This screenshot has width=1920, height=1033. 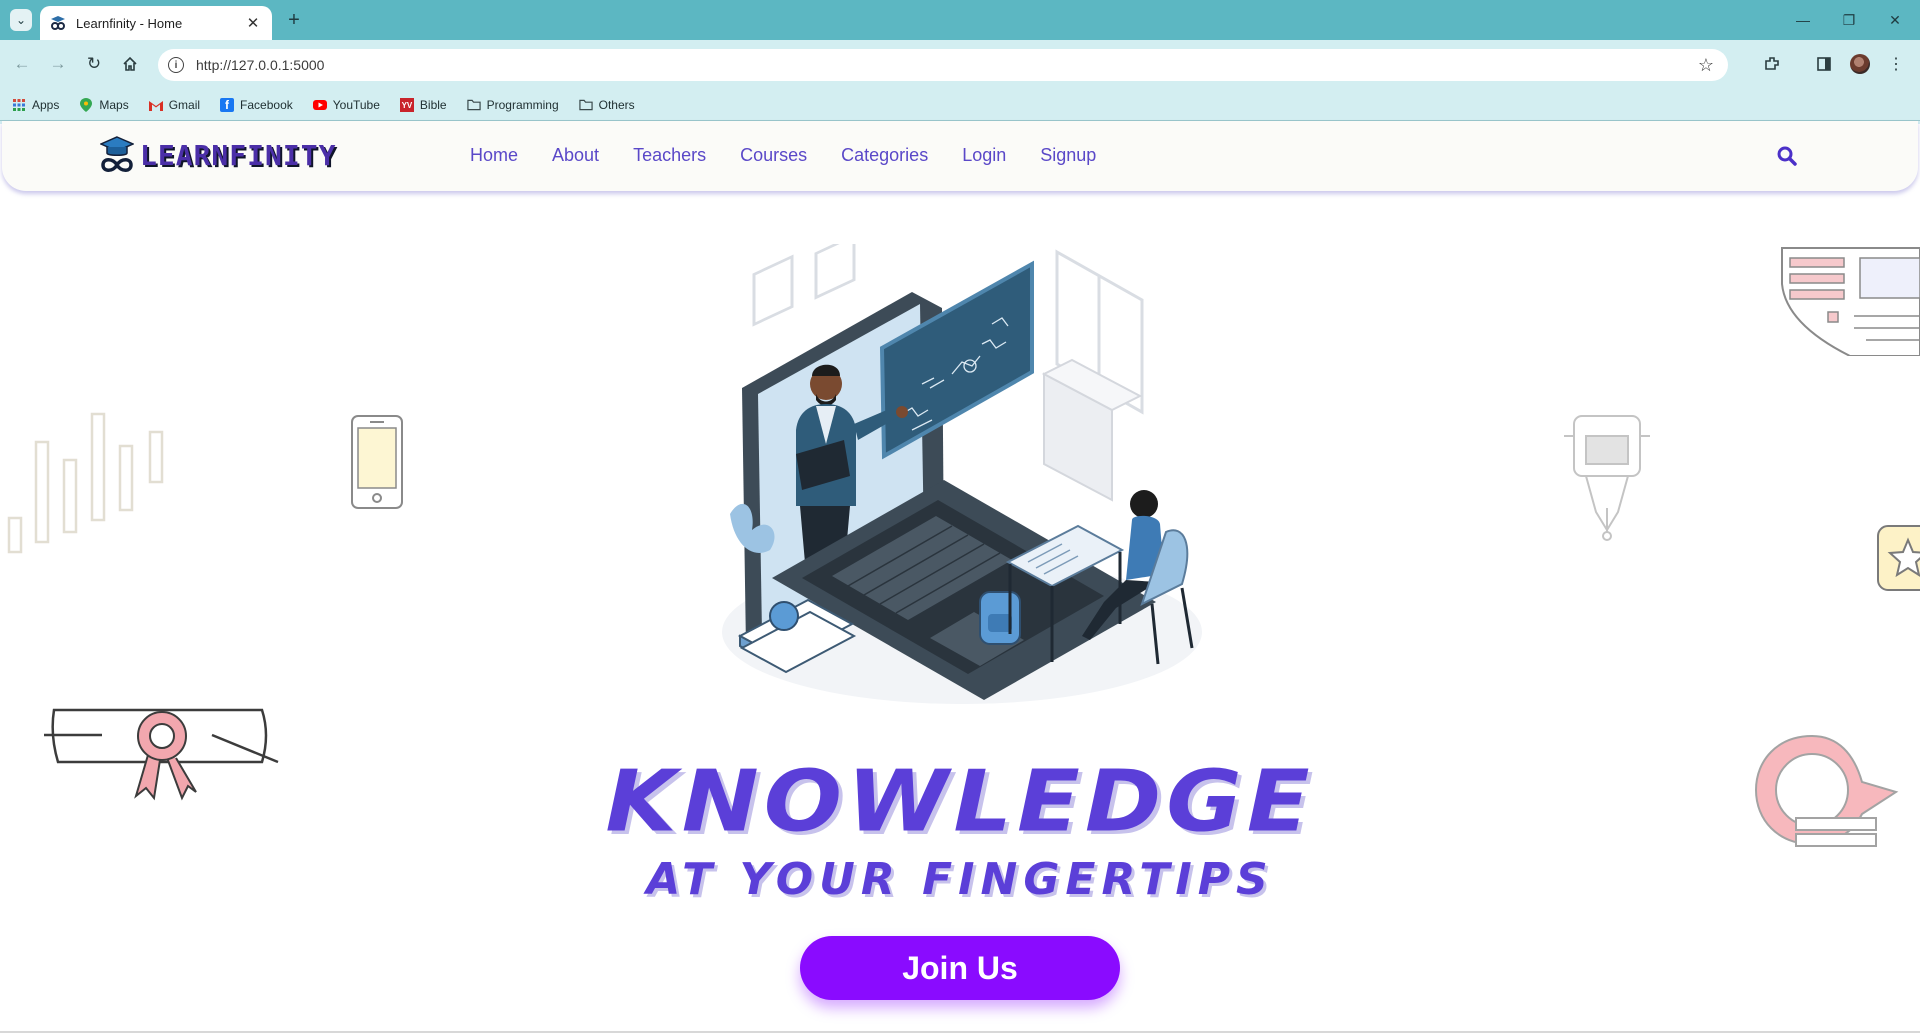 I want to click on tab-title: Learnfinity - Home, so click(x=129, y=23).